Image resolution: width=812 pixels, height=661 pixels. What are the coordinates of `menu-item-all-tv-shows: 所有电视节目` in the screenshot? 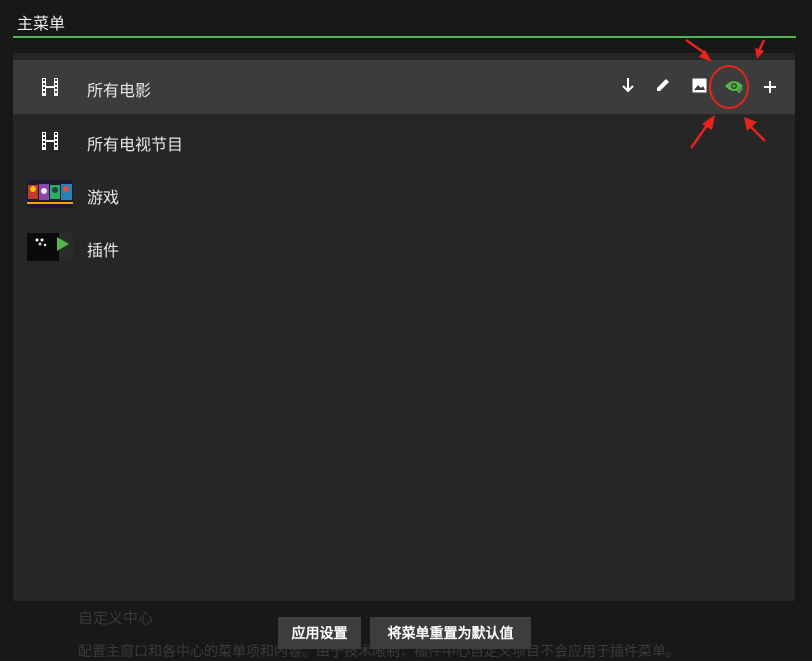 It's located at (404, 141).